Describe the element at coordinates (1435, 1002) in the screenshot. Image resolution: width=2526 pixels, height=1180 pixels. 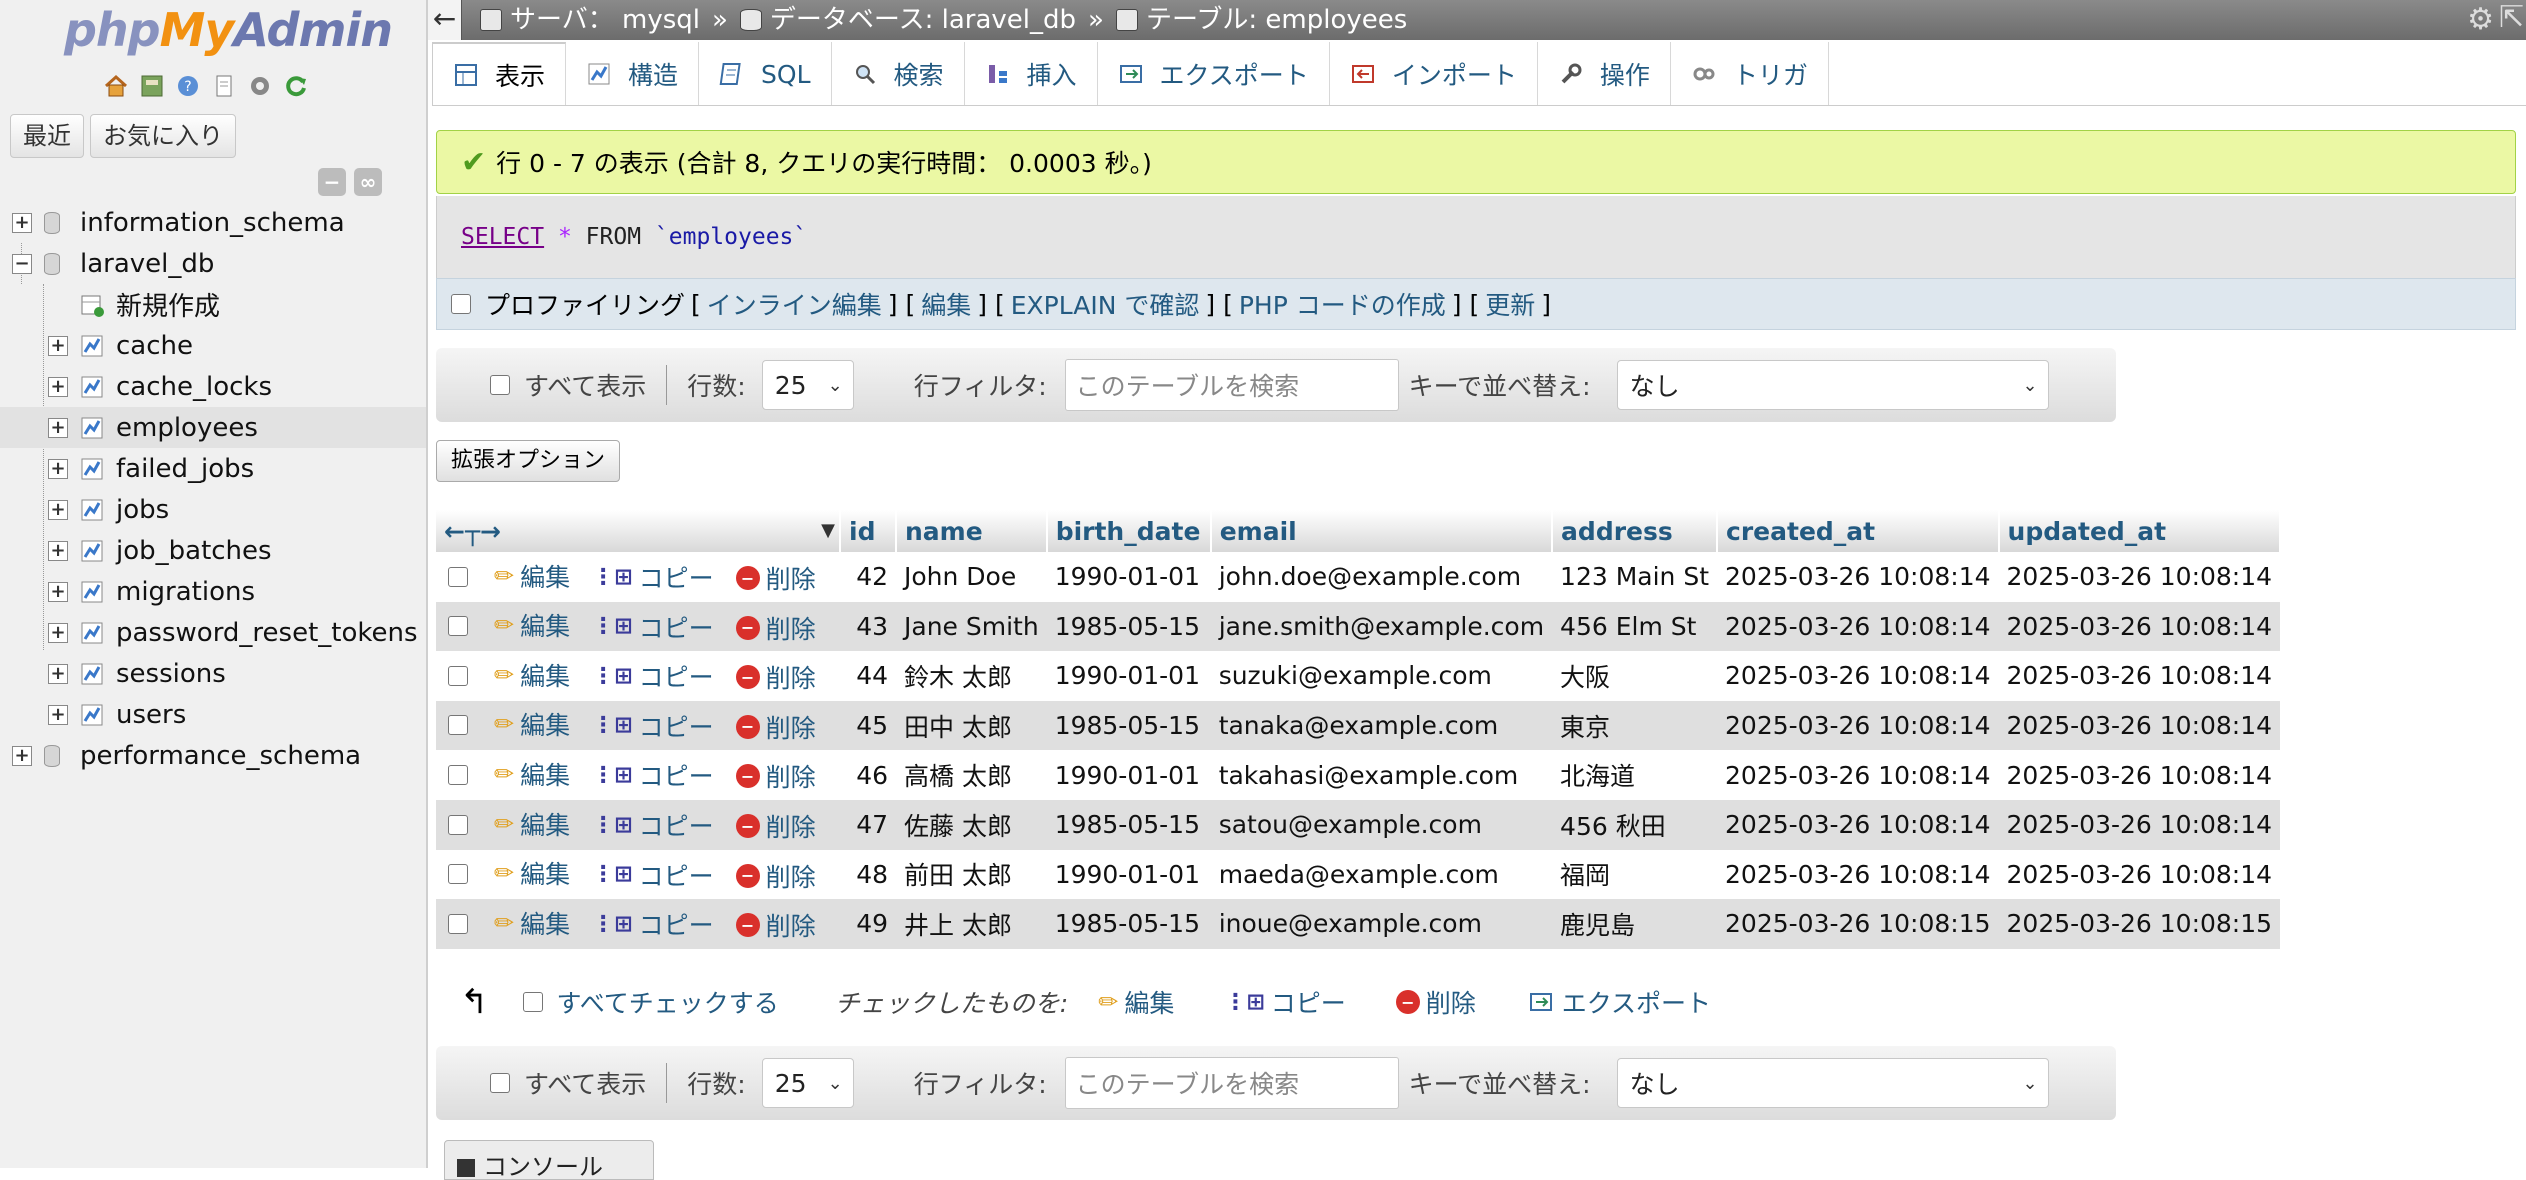
I see `bulk-delete-button: − 削除` at that location.